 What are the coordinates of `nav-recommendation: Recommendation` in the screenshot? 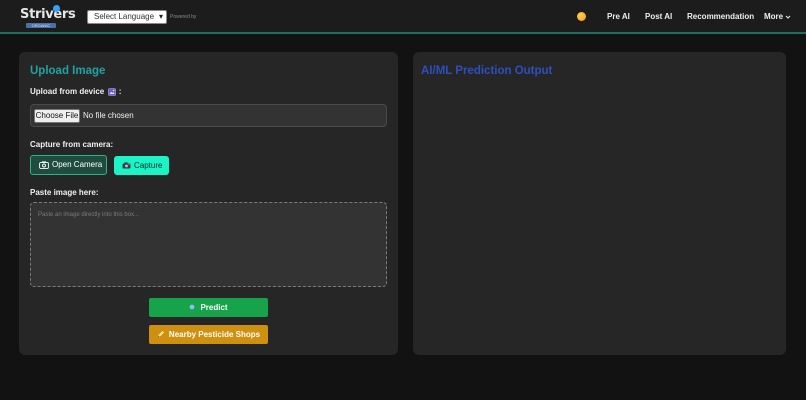 It's located at (720, 16).